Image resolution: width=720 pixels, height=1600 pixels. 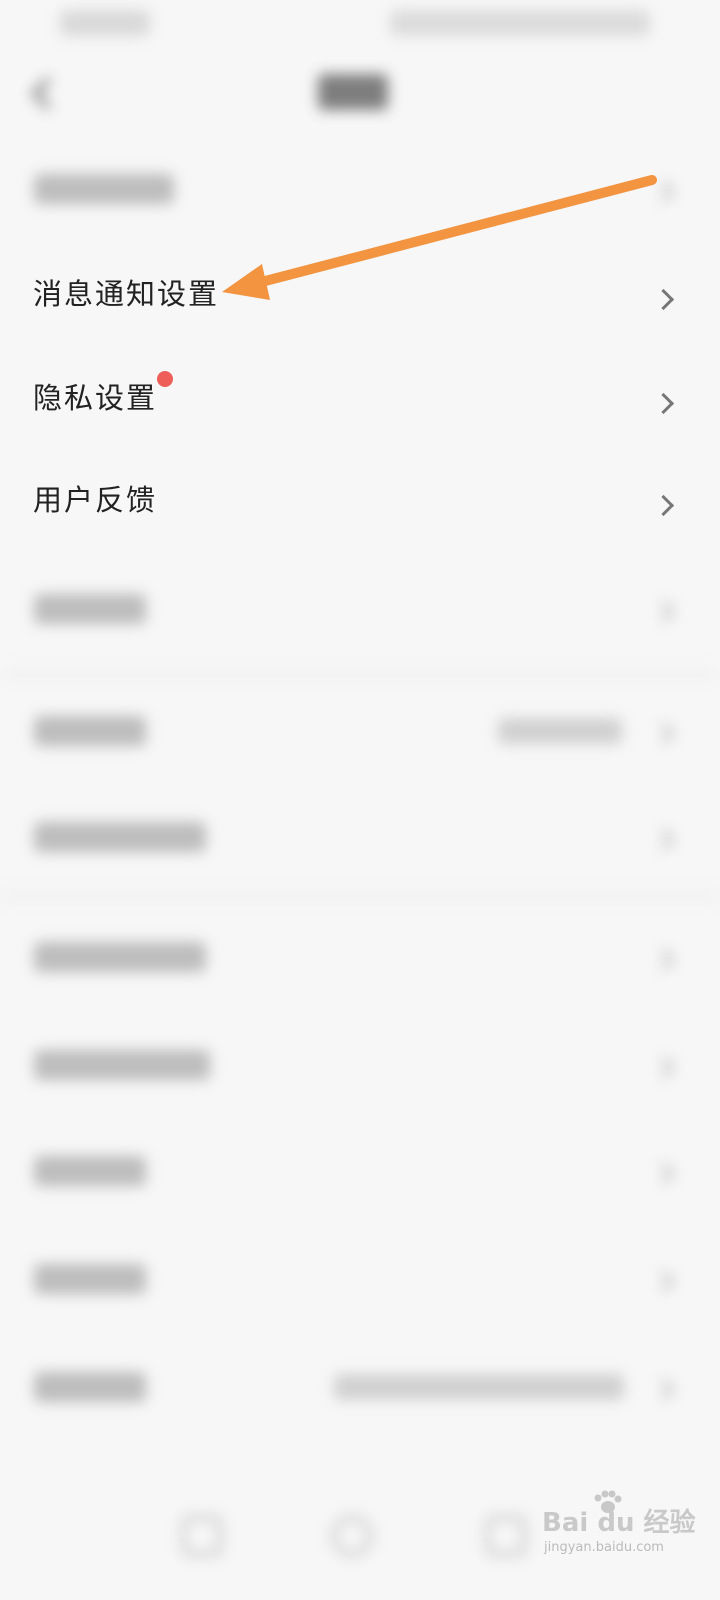 What do you see at coordinates (360, 402) in the screenshot?
I see `settings-row-privacy: 隐私设置` at bounding box center [360, 402].